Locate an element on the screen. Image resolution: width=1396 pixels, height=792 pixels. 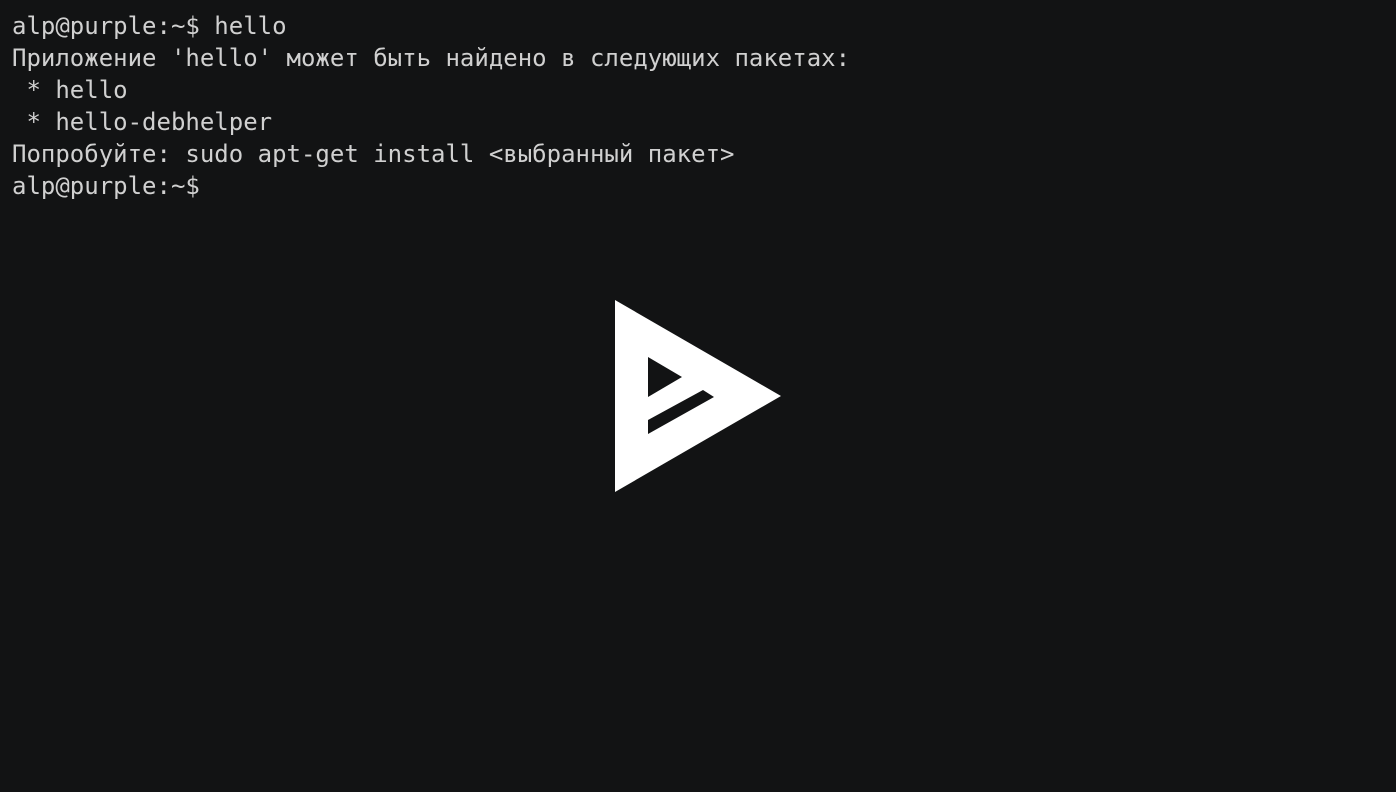
terminal-line-prompt-command: alp@purple:~$ hello is located at coordinates (149, 26).